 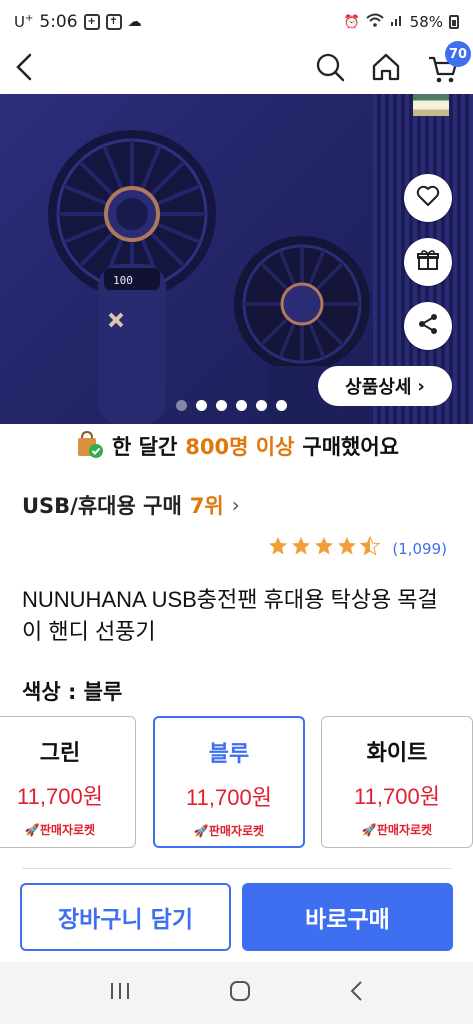 I want to click on gift-icon, so click(x=428, y=262).